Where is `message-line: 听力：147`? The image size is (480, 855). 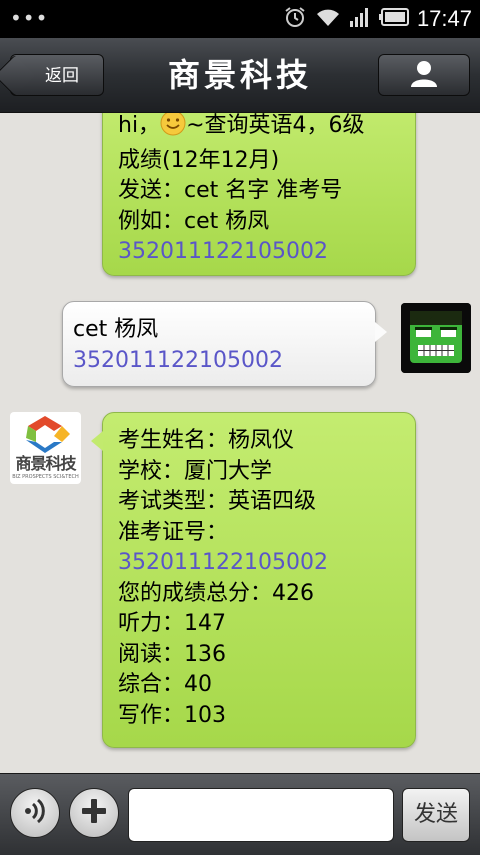 message-line: 听力：147 is located at coordinates (172, 623).